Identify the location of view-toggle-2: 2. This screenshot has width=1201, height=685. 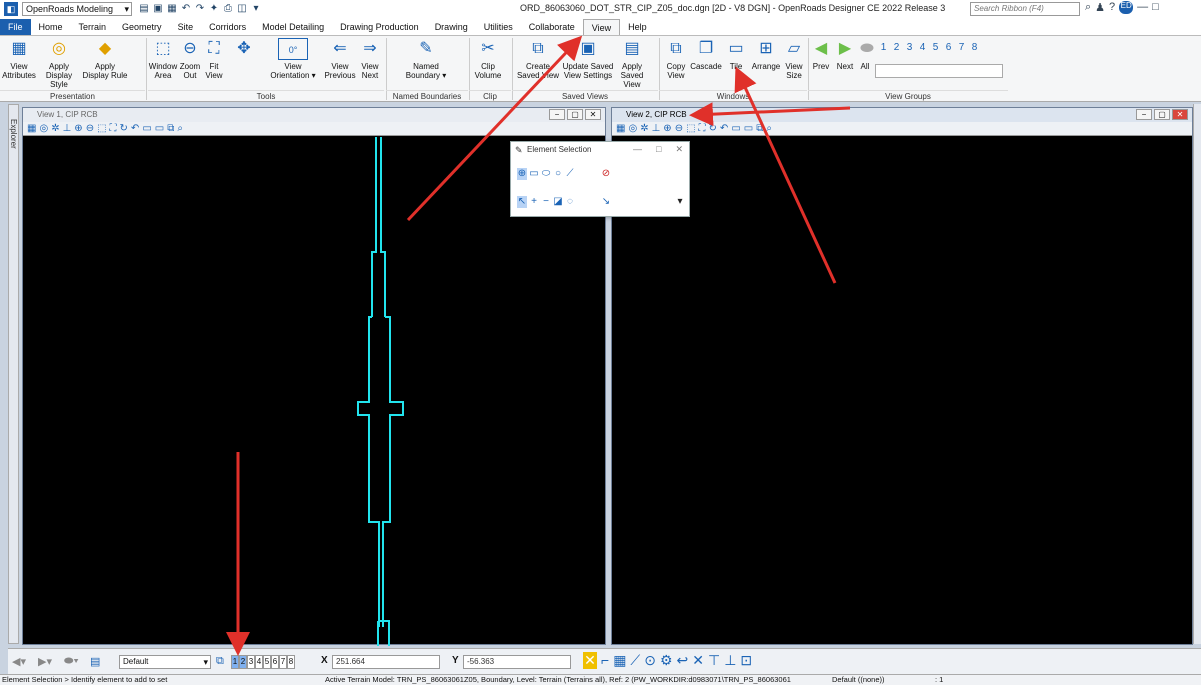
(243, 662).